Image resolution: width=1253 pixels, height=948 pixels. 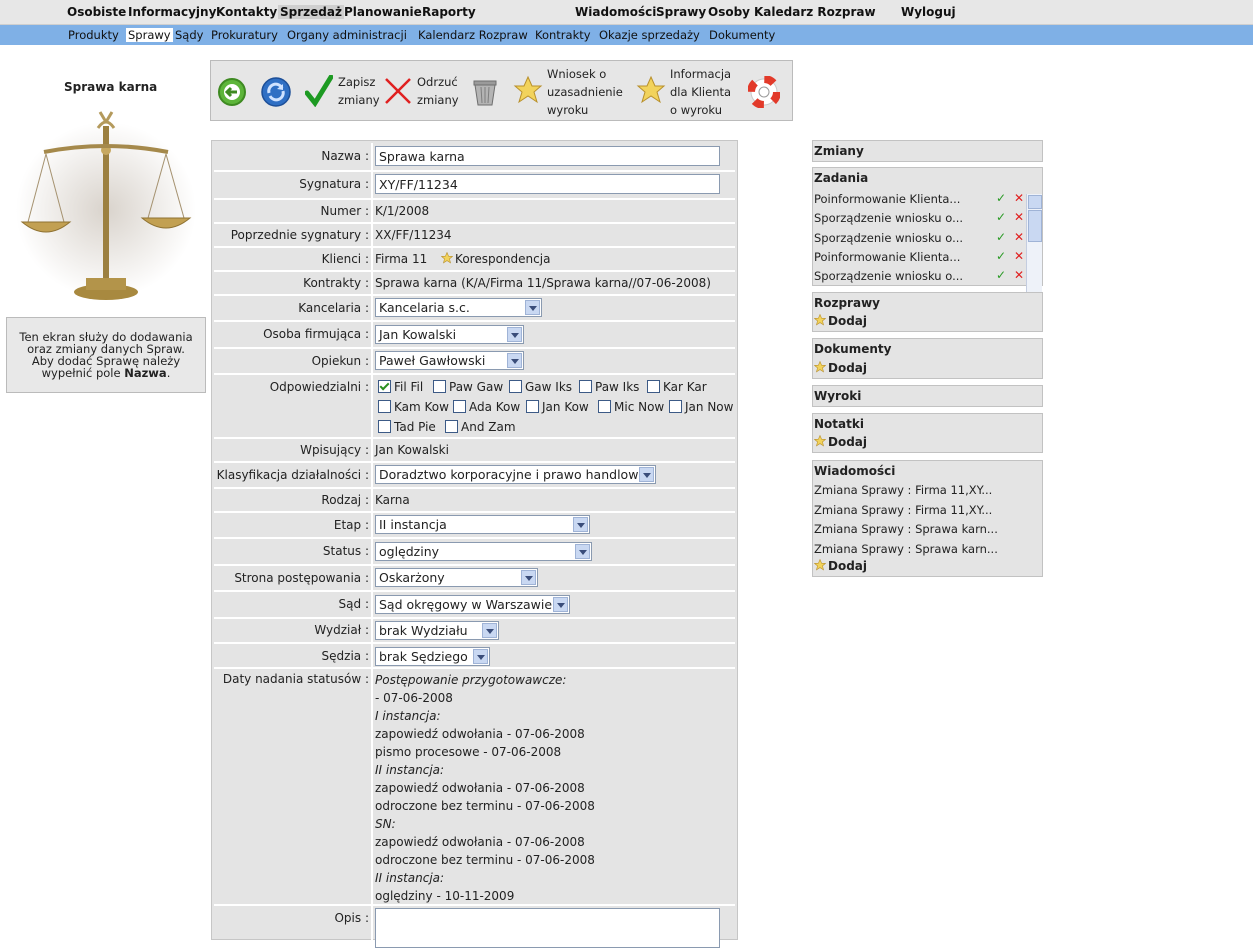 I want to click on dokumenty-add-button: Dodaj, so click(x=840, y=368).